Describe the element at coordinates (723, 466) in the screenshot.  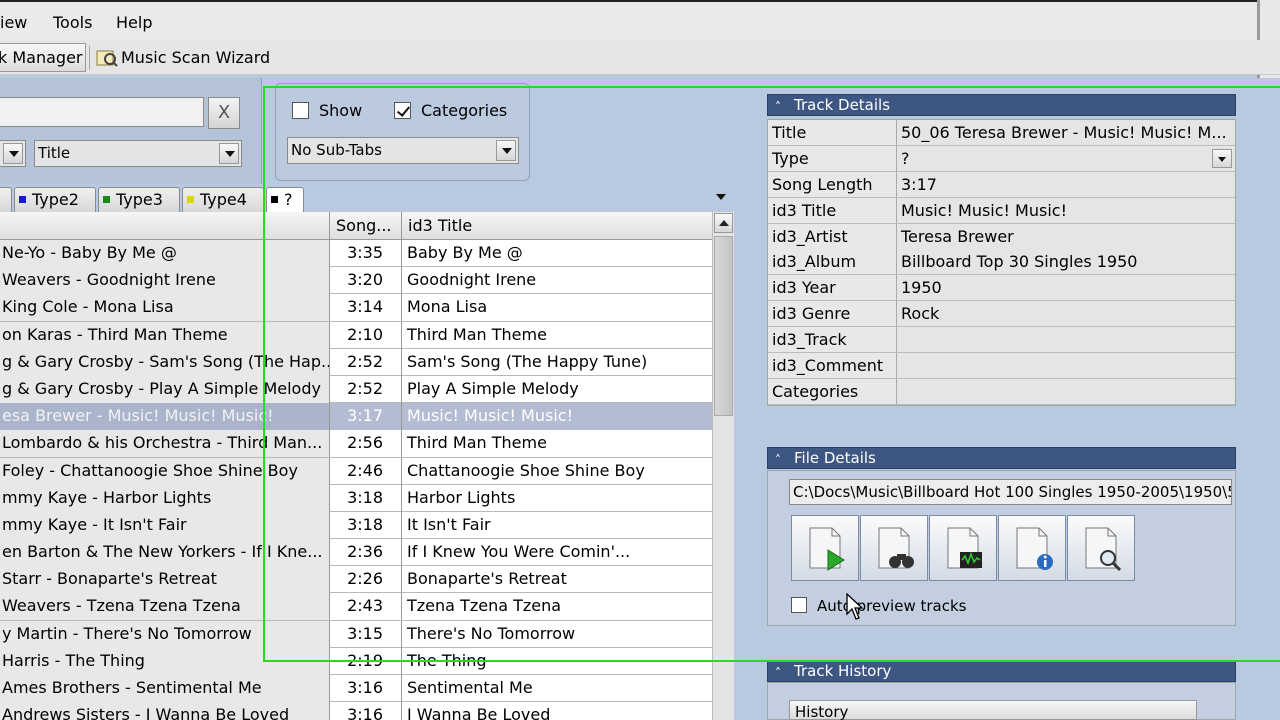
I see `vertical-scrollbar` at that location.